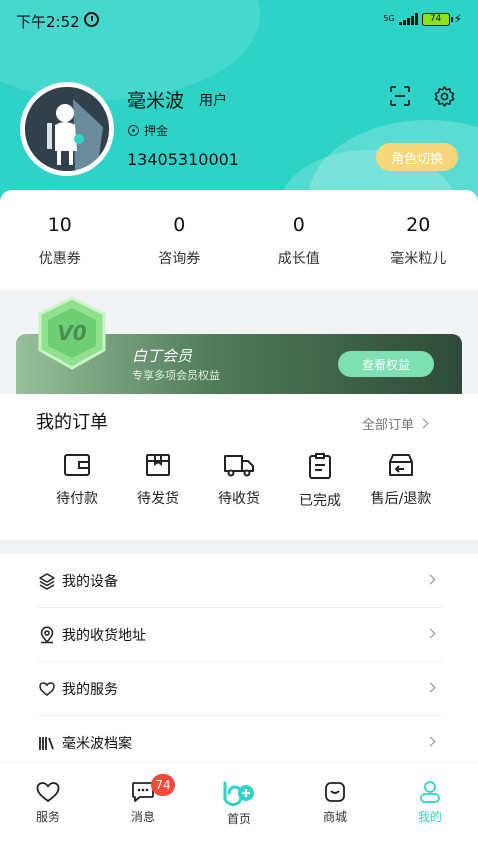 This screenshot has width=478, height=850. I want to click on status-time: 下午2:52, so click(48, 22).